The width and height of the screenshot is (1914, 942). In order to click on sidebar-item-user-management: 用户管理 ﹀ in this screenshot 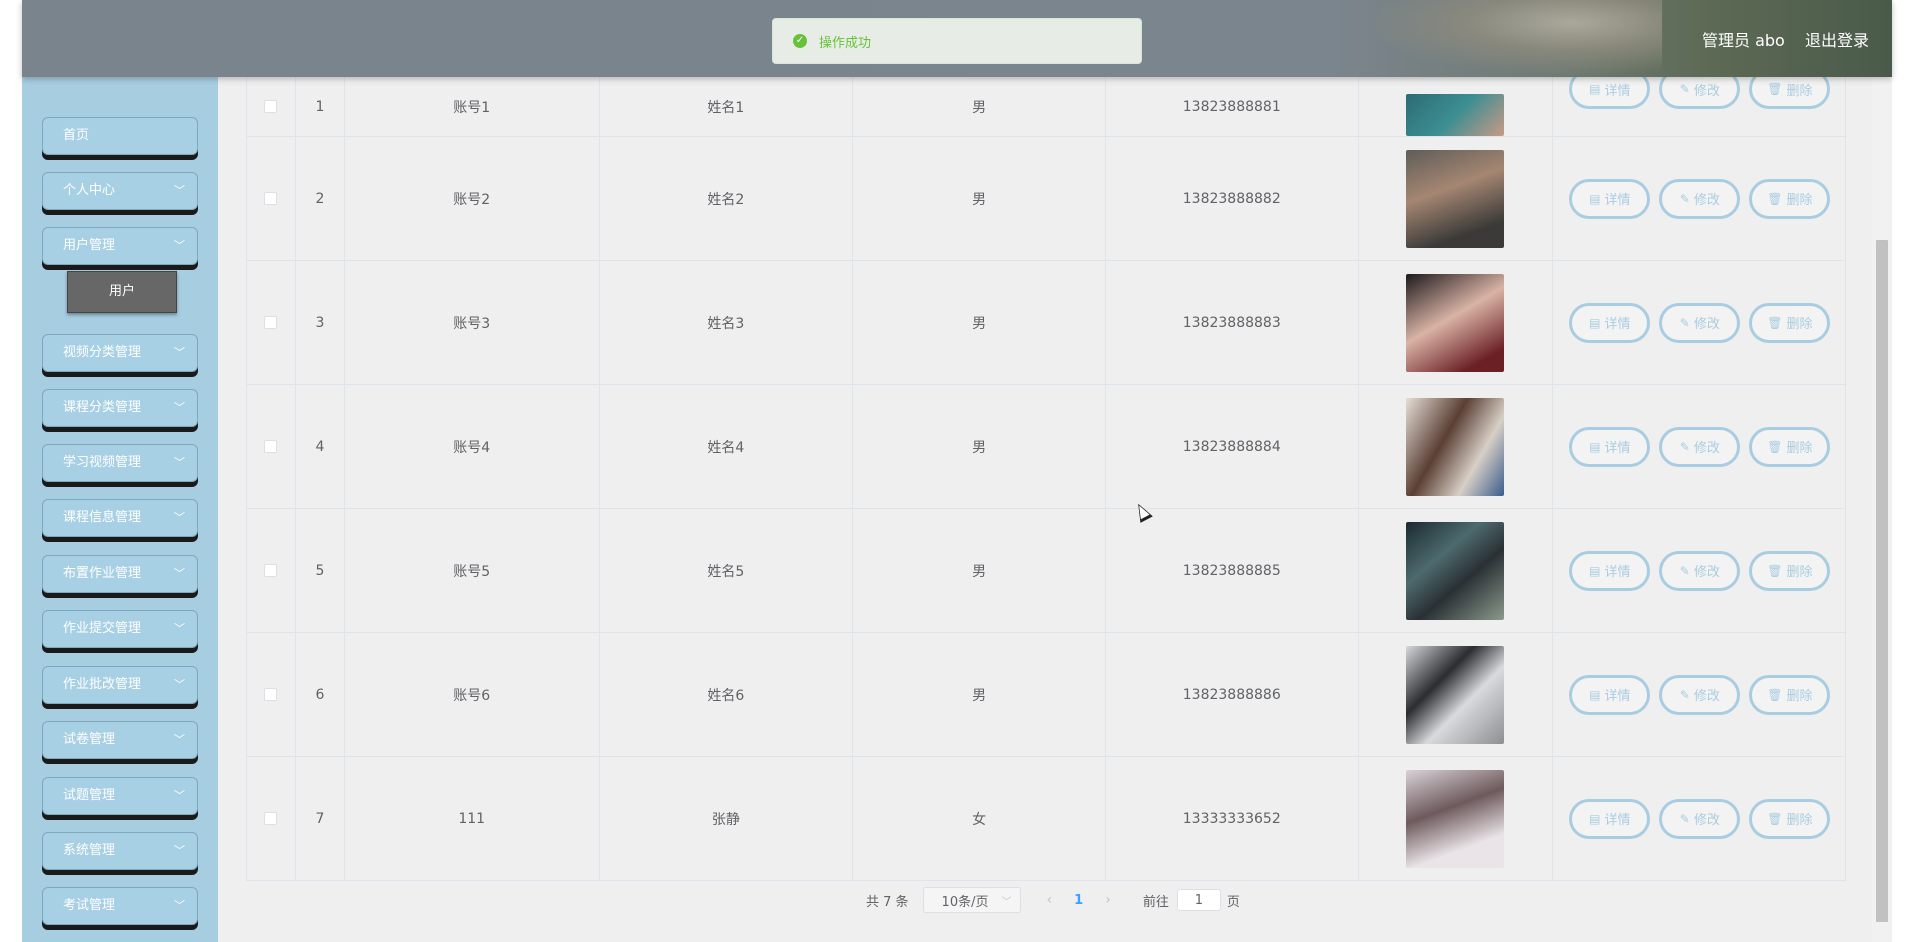, I will do `click(120, 246)`.